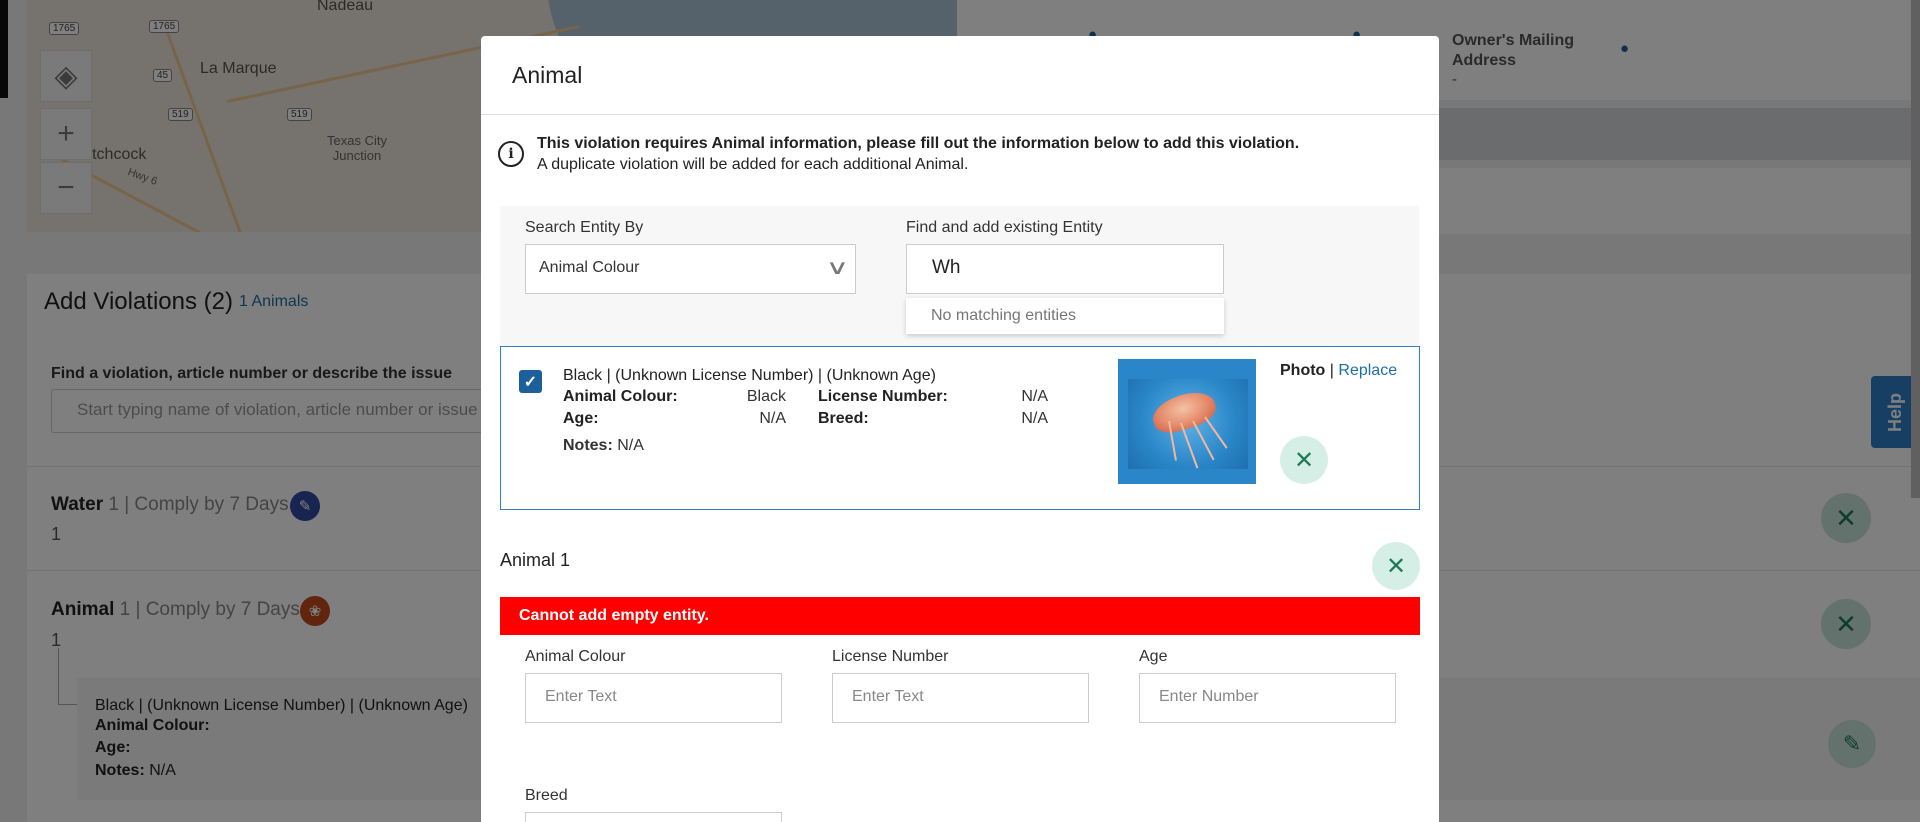 The height and width of the screenshot is (822, 1920). Describe the element at coordinates (1065, 316) in the screenshot. I see `entity-dropdown: No matching entities` at that location.